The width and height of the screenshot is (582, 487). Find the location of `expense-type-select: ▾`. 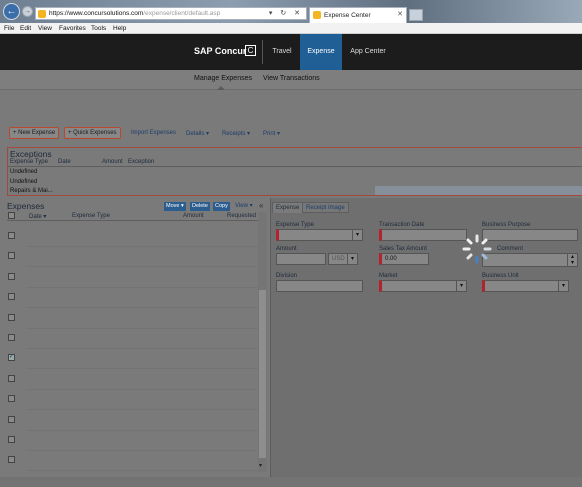

expense-type-select: ▾ is located at coordinates (319, 235).